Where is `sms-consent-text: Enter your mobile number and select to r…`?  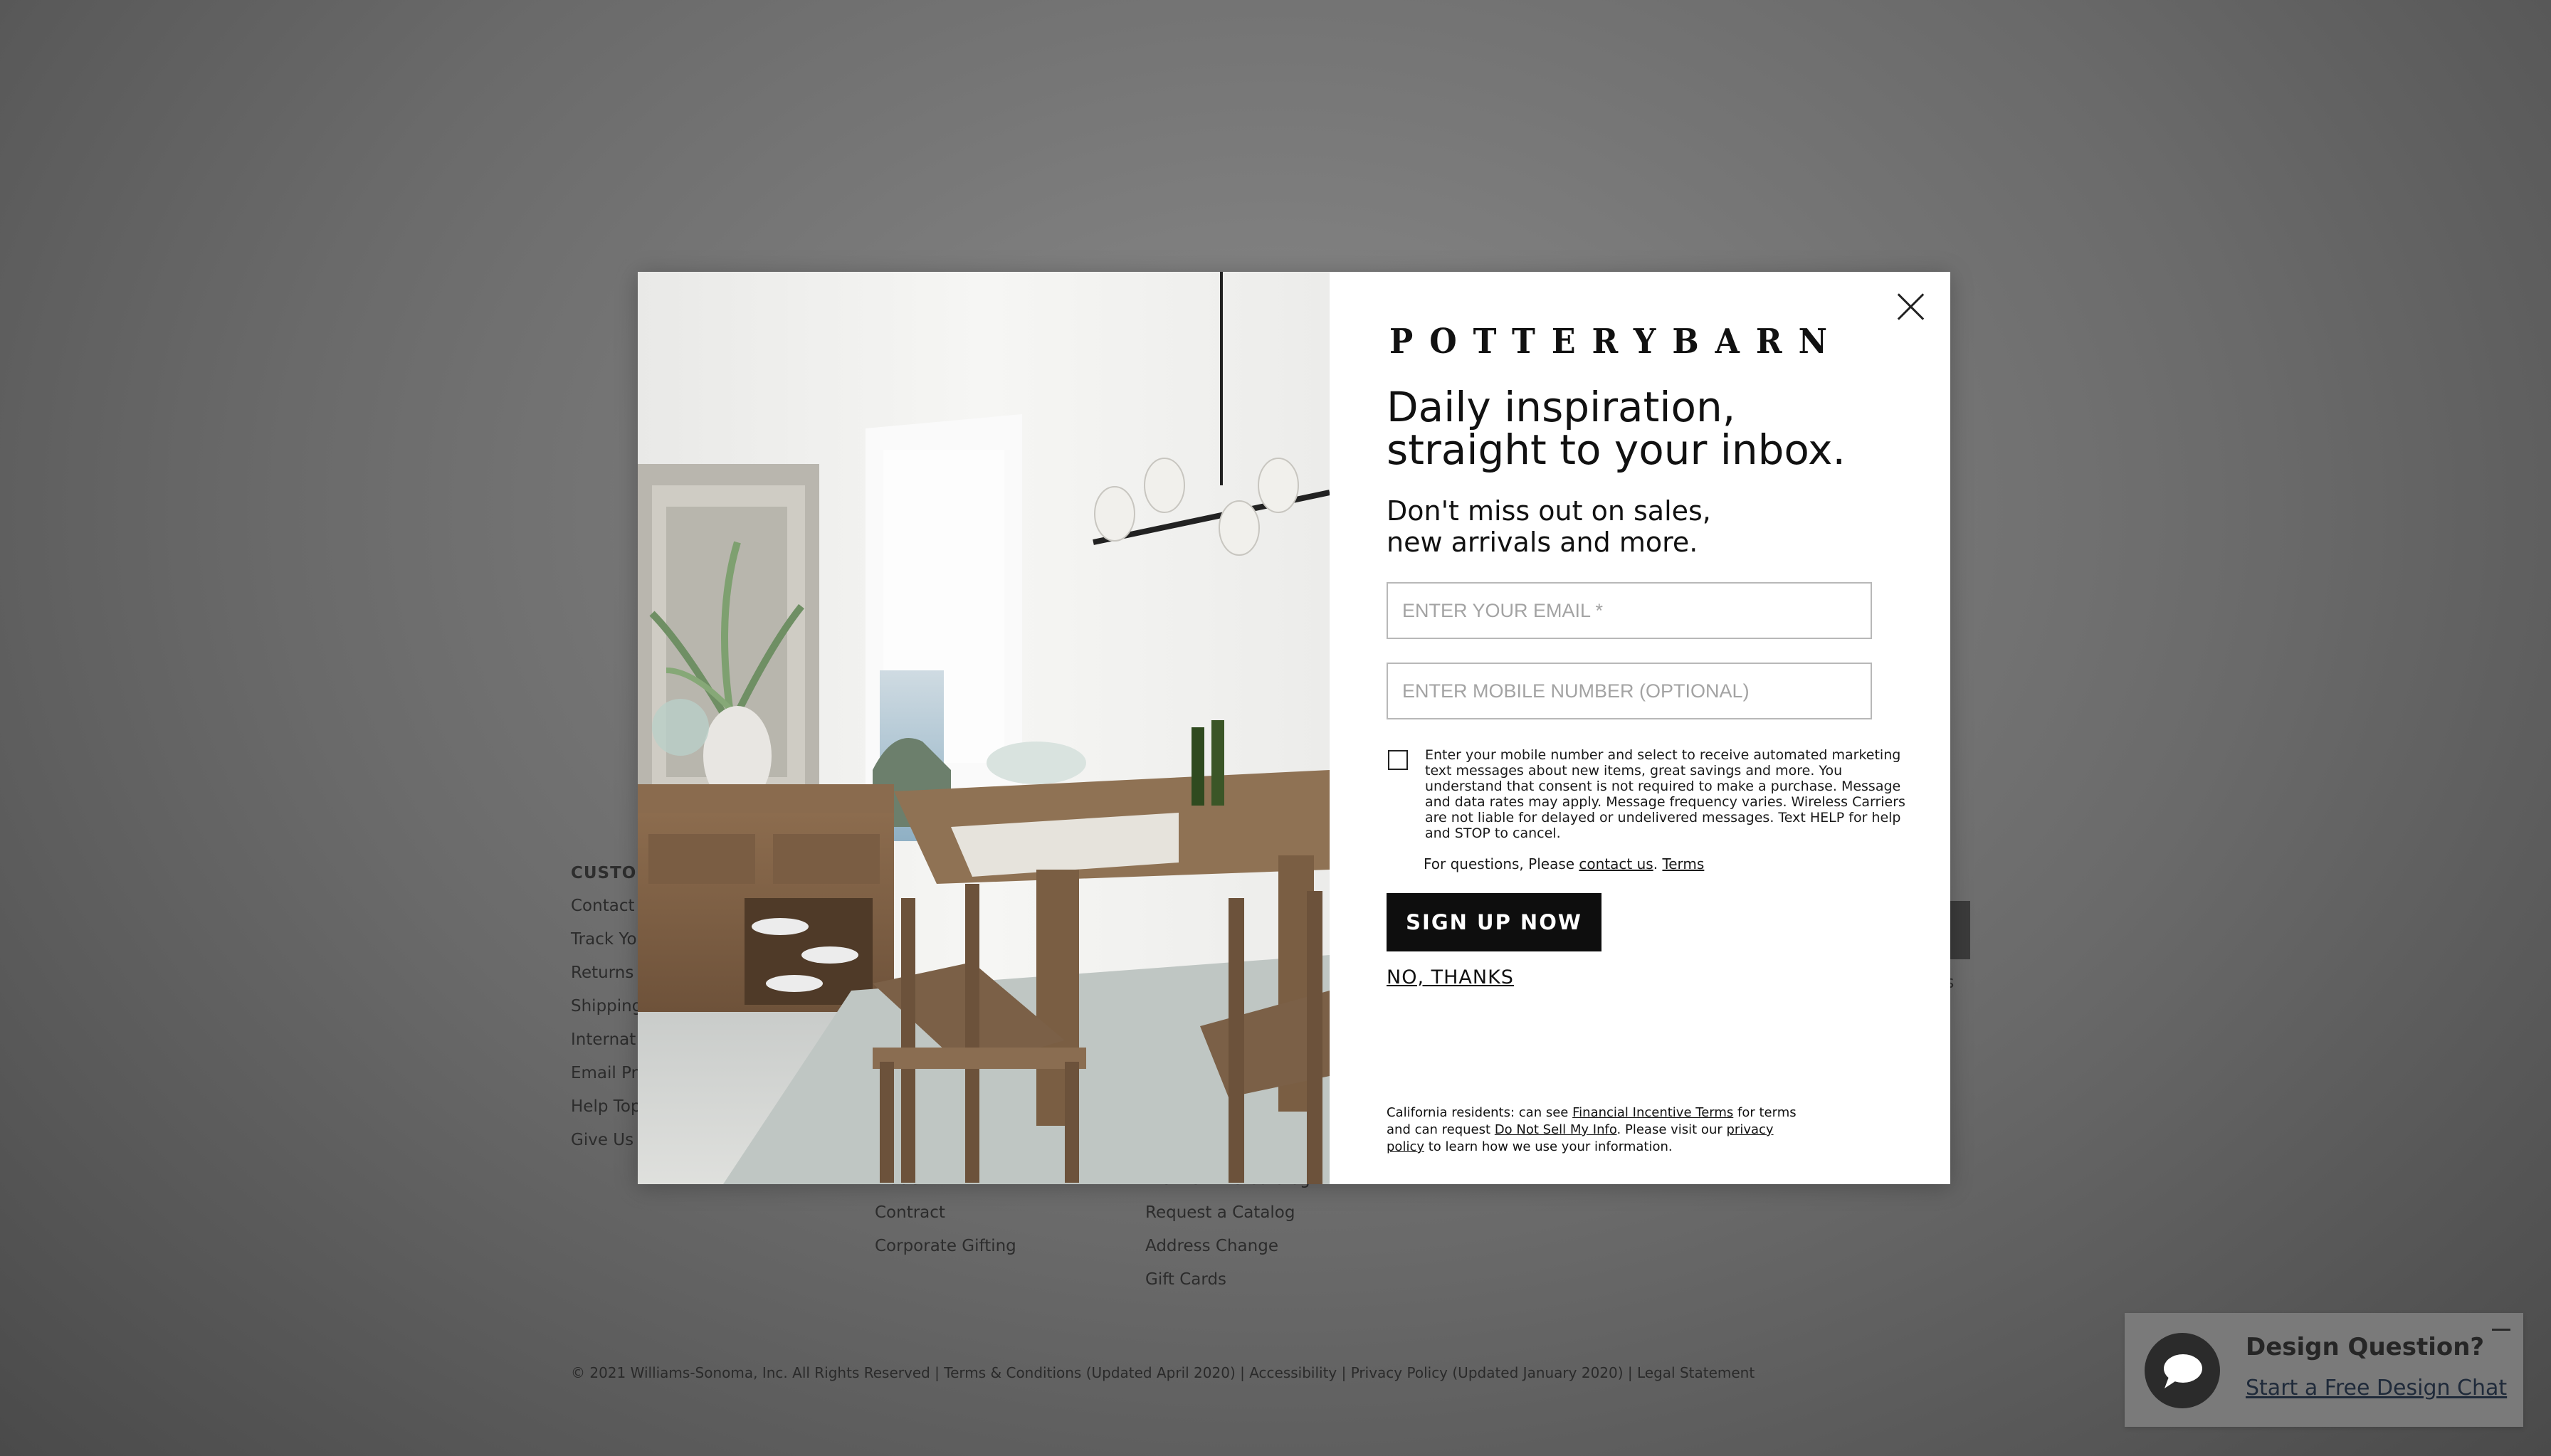 sms-consent-text: Enter your mobile number and select to r… is located at coordinates (1665, 794).